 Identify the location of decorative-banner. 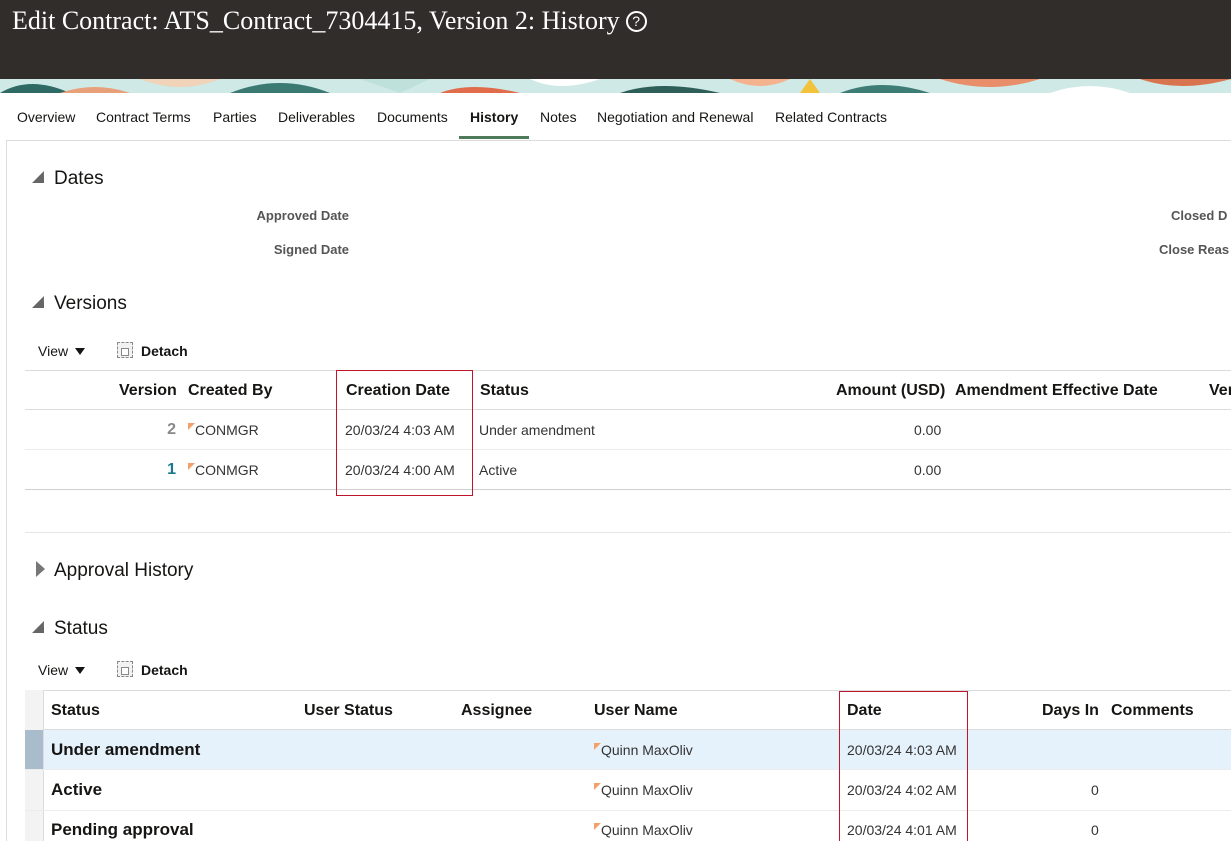
(615, 86).